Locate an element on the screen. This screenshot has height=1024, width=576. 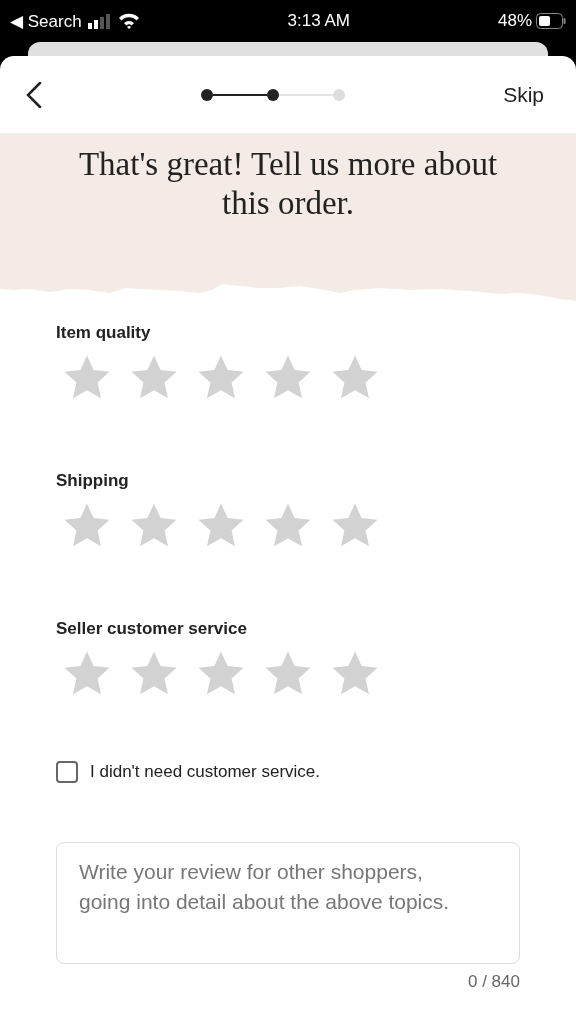
skip-button: Skip is located at coordinates (523, 94).